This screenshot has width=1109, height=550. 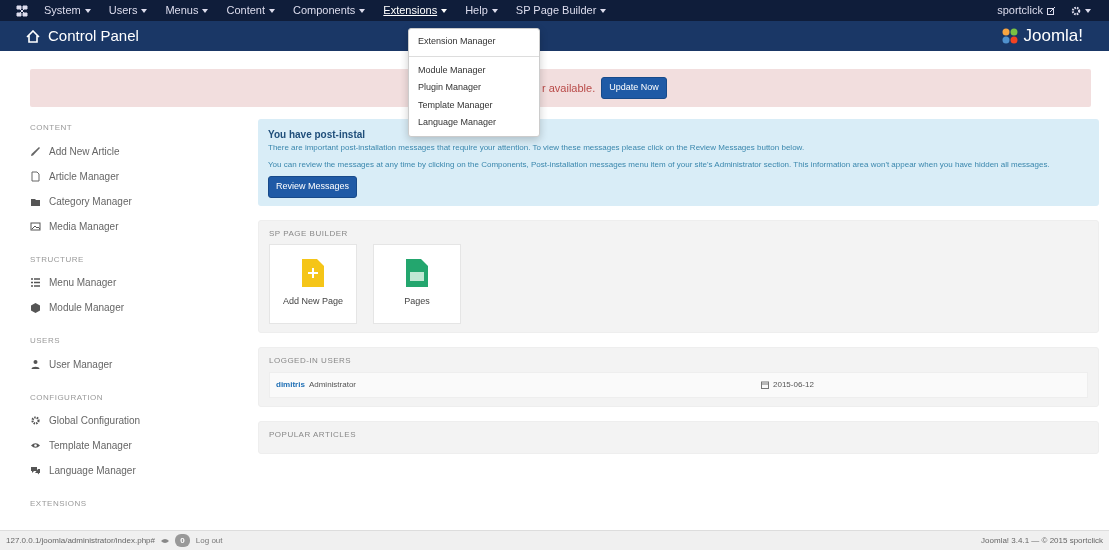 What do you see at coordinates (765, 384) in the screenshot?
I see `calendar-icon` at bounding box center [765, 384].